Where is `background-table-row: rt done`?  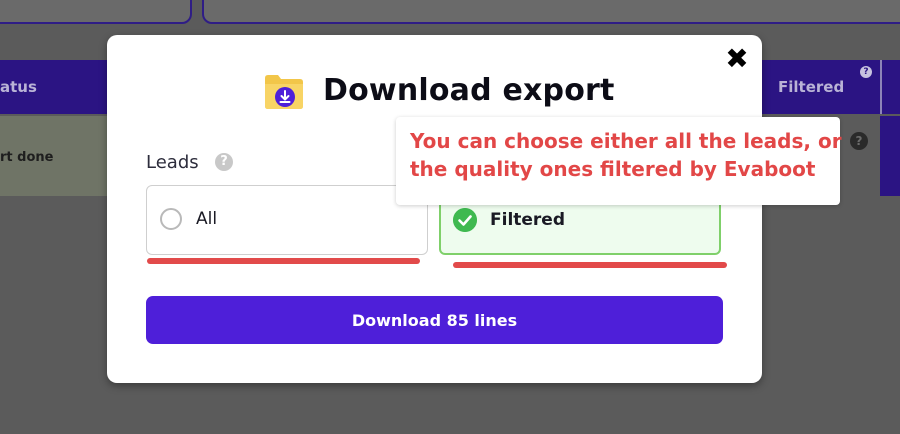
background-table-row: rt done is located at coordinates (60, 156).